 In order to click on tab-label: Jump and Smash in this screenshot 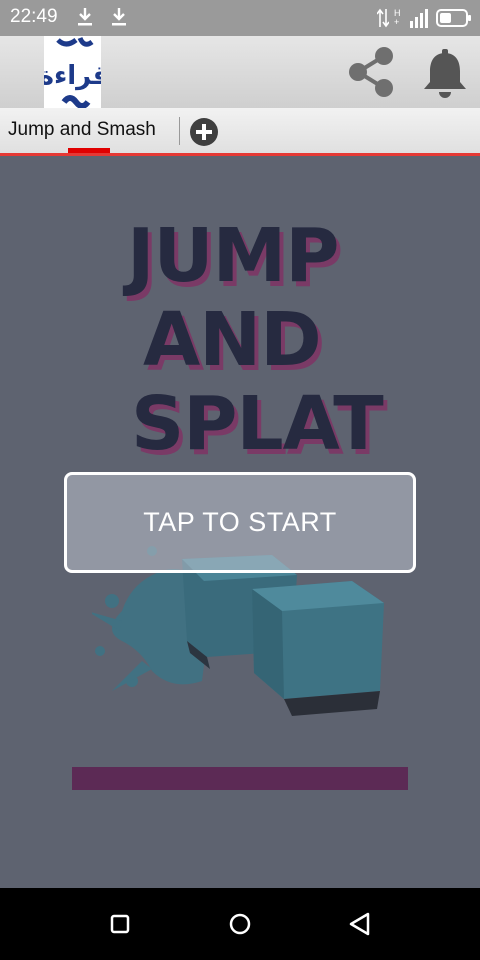, I will do `click(82, 129)`.